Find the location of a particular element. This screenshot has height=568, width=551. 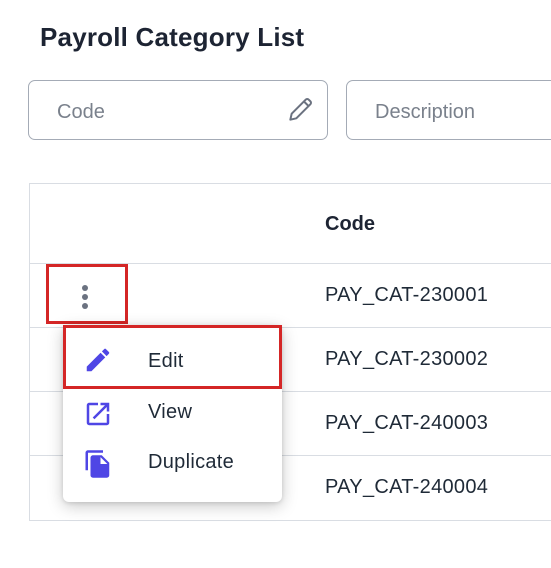

column-header-code: Code is located at coordinates (350, 224).